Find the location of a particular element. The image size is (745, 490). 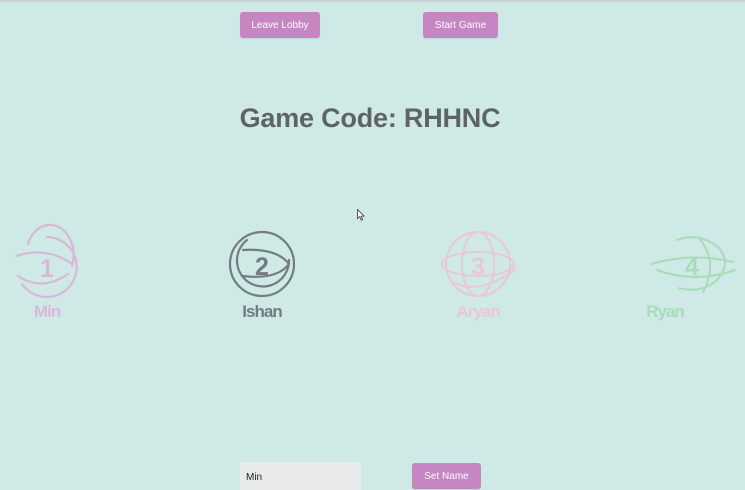

orbit-circle-icon: 4 is located at coordinates (693, 264).